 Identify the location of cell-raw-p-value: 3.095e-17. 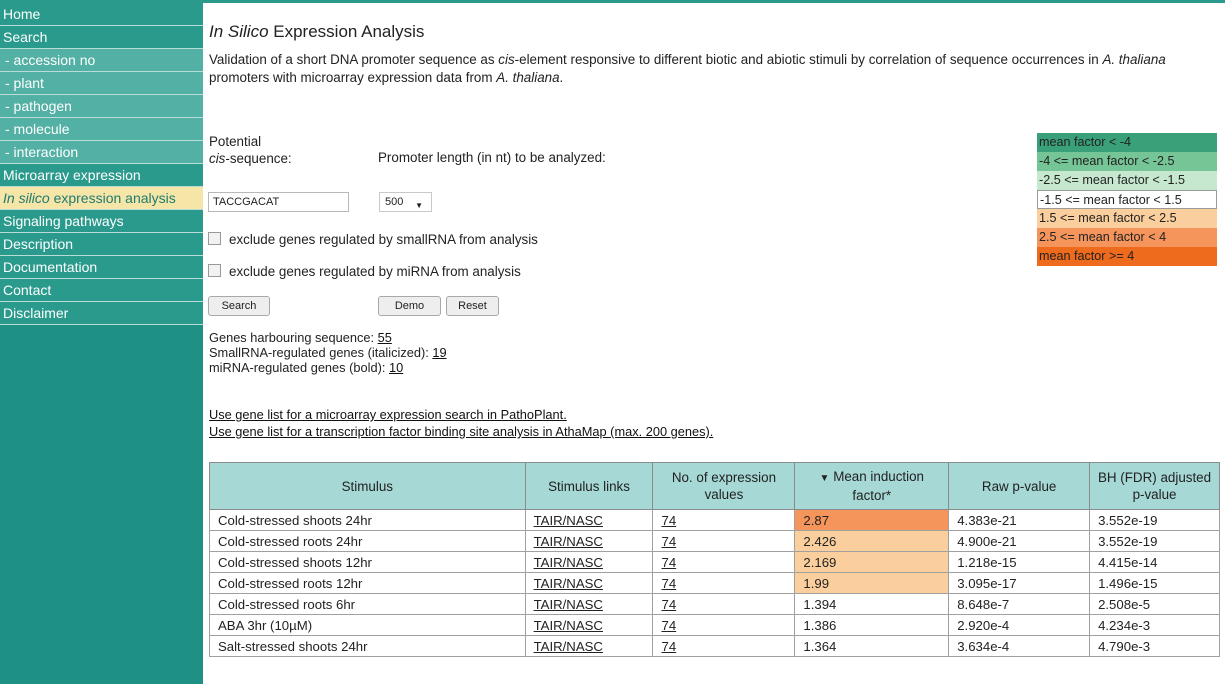
(1019, 583).